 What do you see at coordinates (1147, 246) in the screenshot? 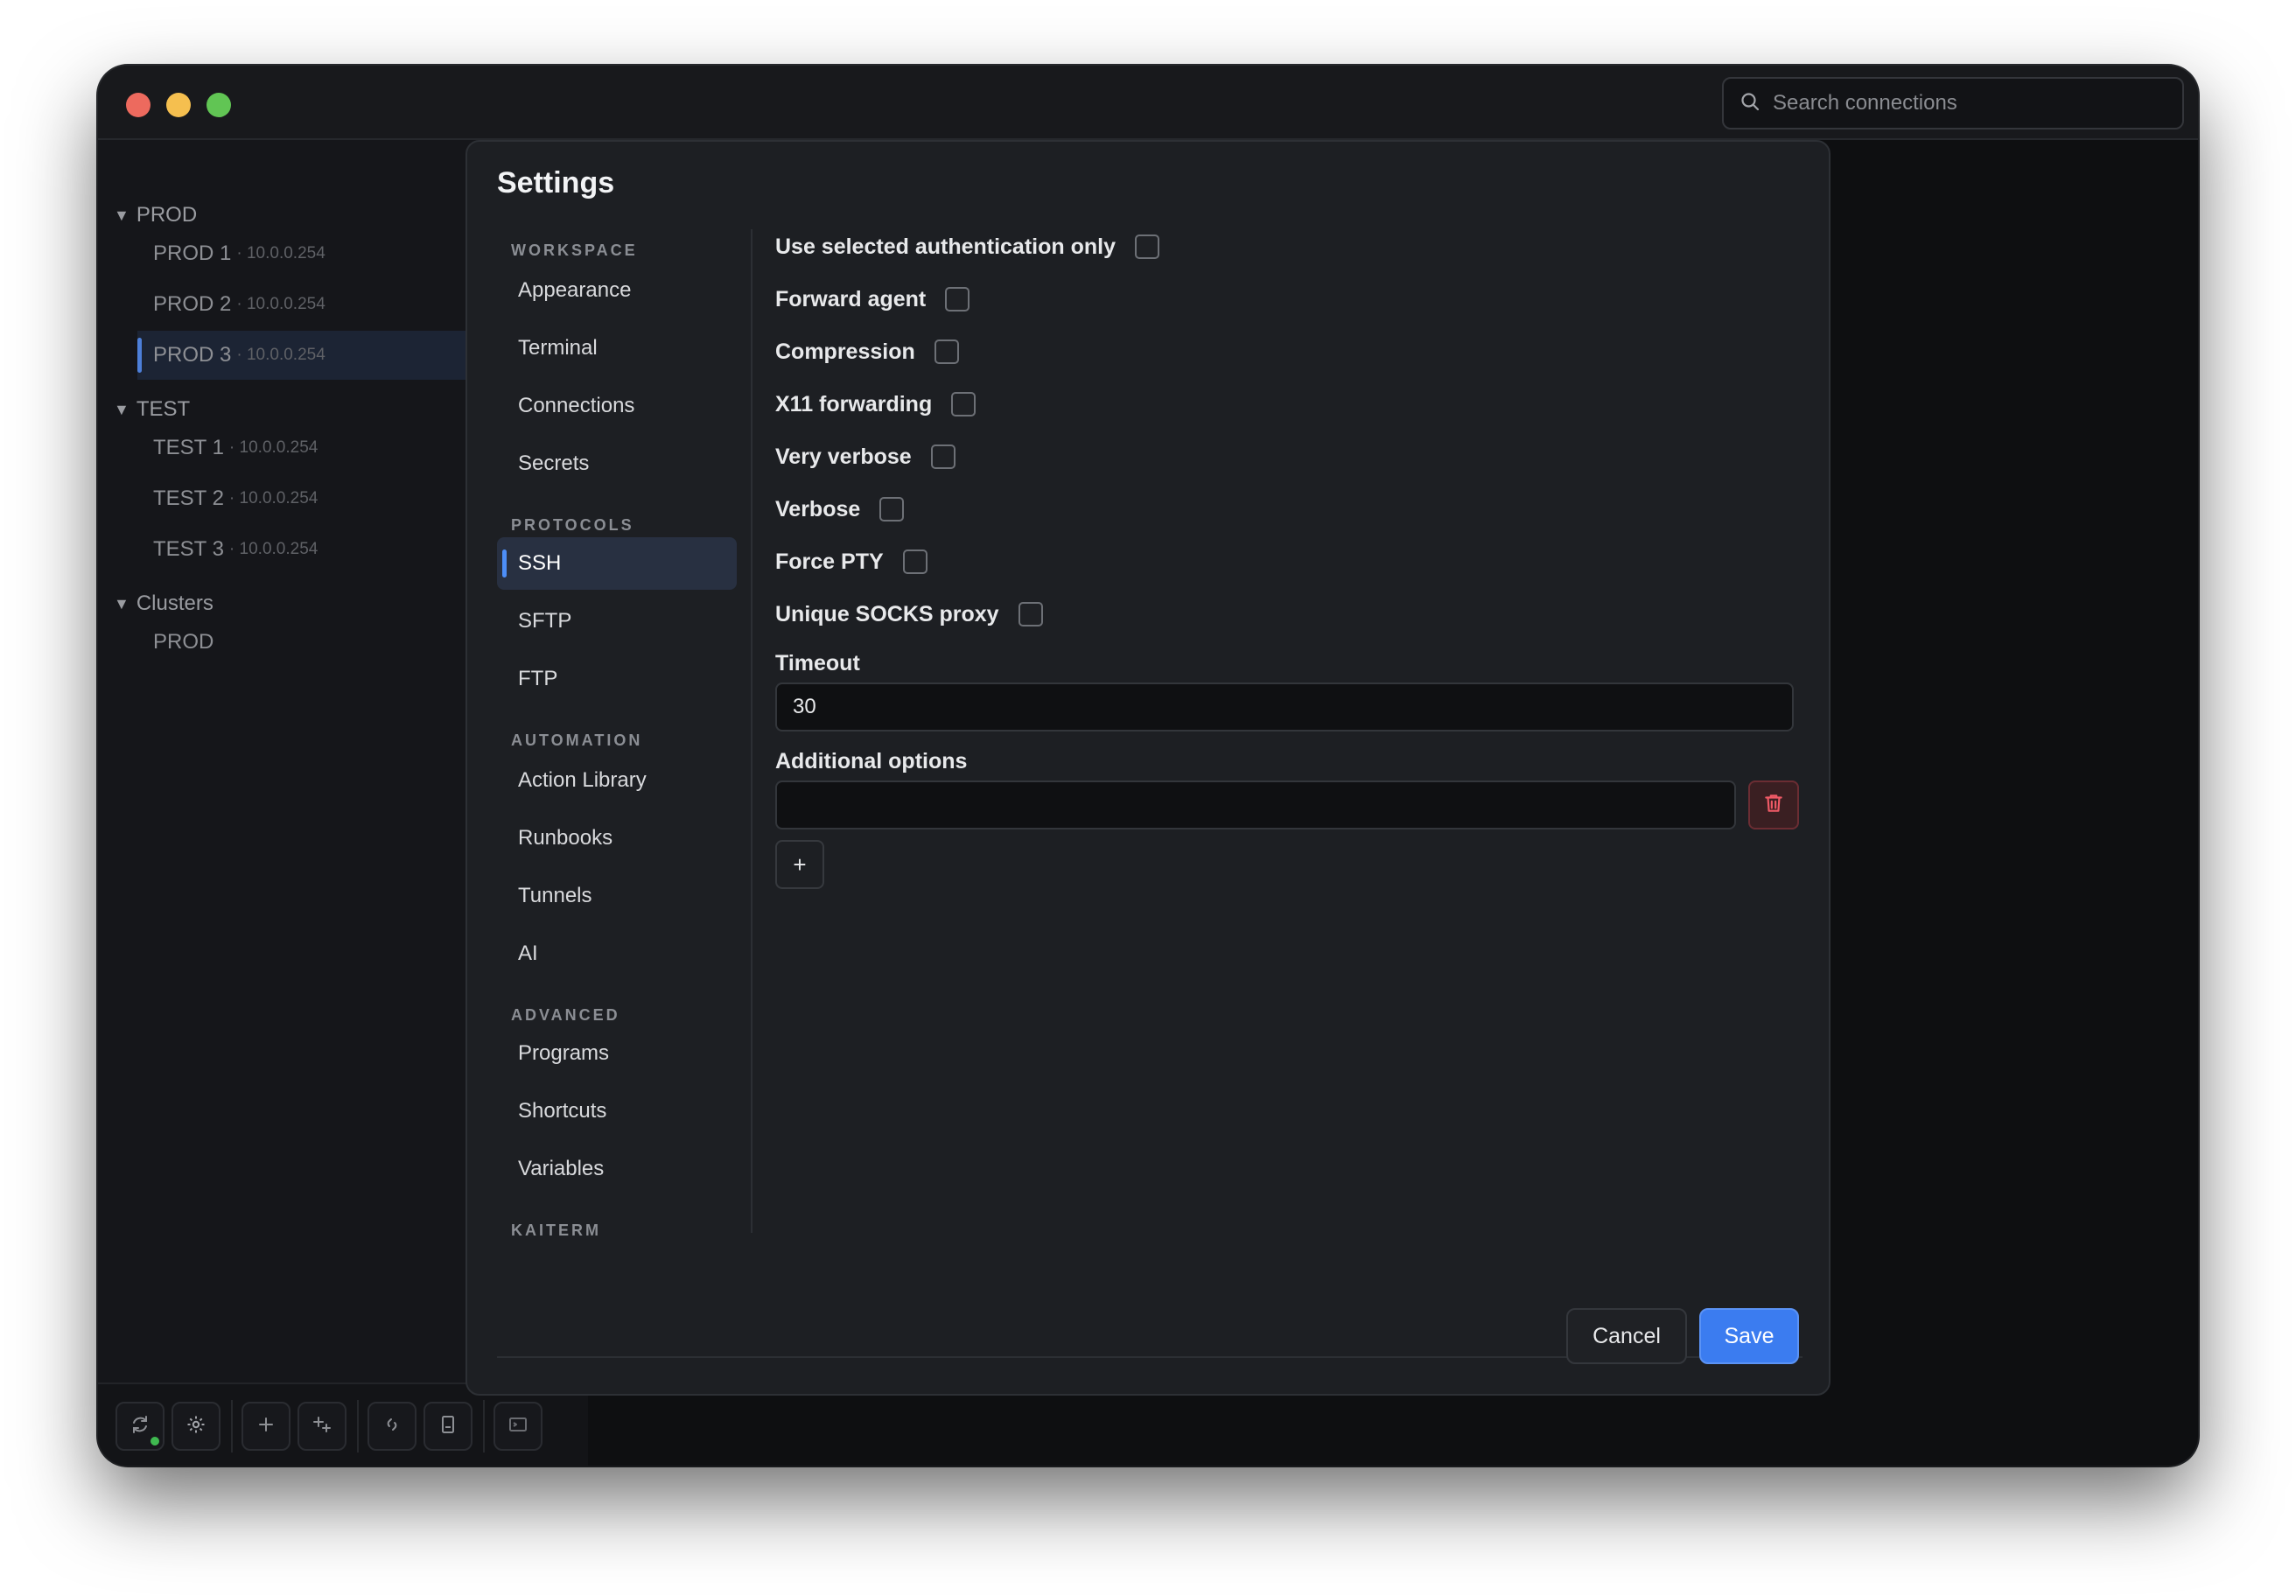
I see `use-selected-auth-checkbox` at bounding box center [1147, 246].